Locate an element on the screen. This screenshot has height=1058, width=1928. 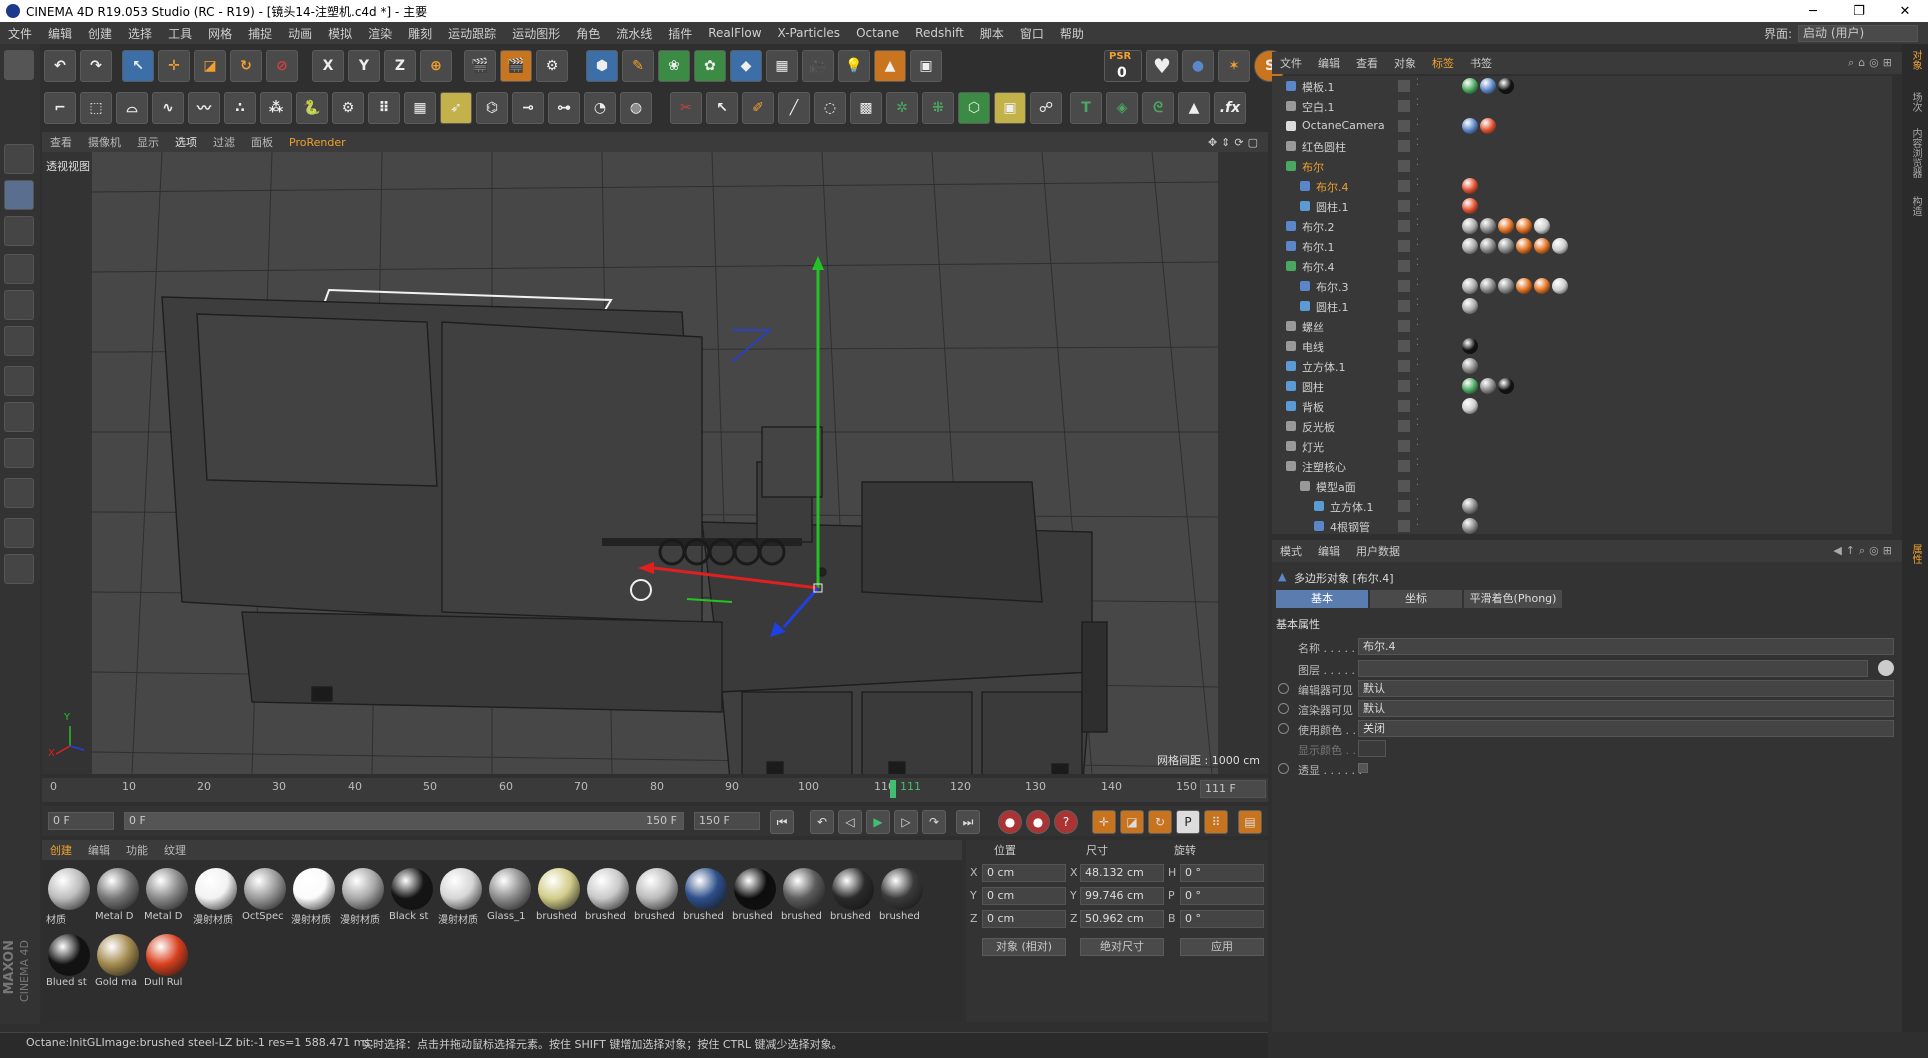
viewport-menu-view: 查看 is located at coordinates (61, 142).